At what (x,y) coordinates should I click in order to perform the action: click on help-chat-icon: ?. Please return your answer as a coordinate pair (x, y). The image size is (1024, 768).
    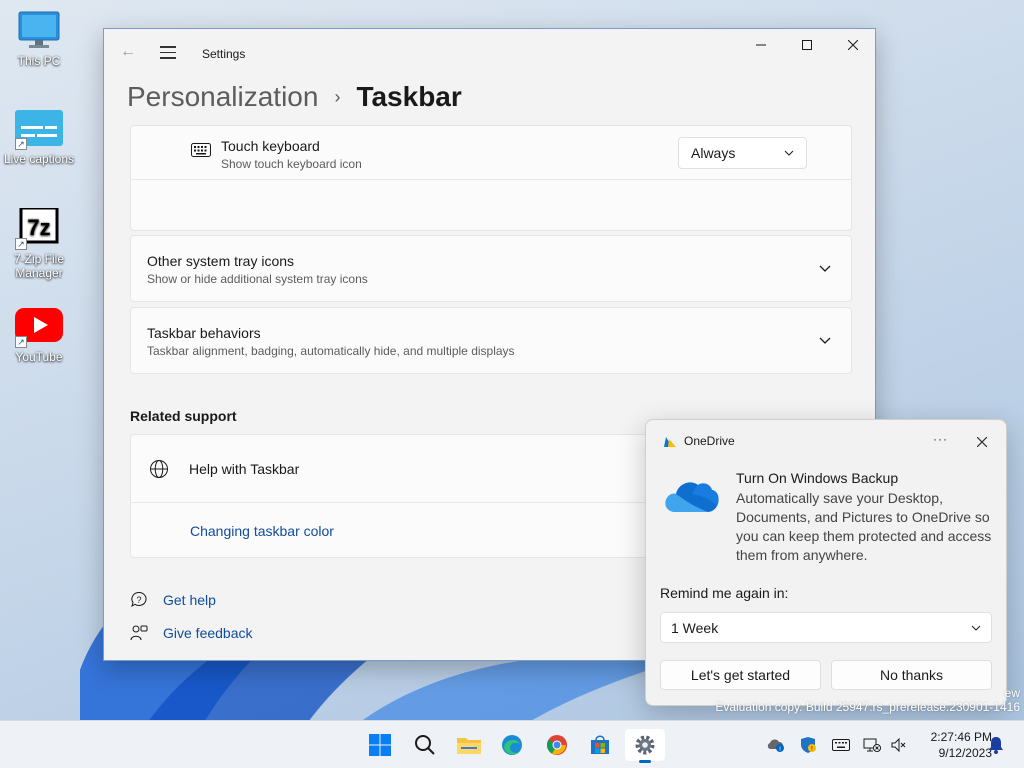
    Looking at the image, I should click on (139, 599).